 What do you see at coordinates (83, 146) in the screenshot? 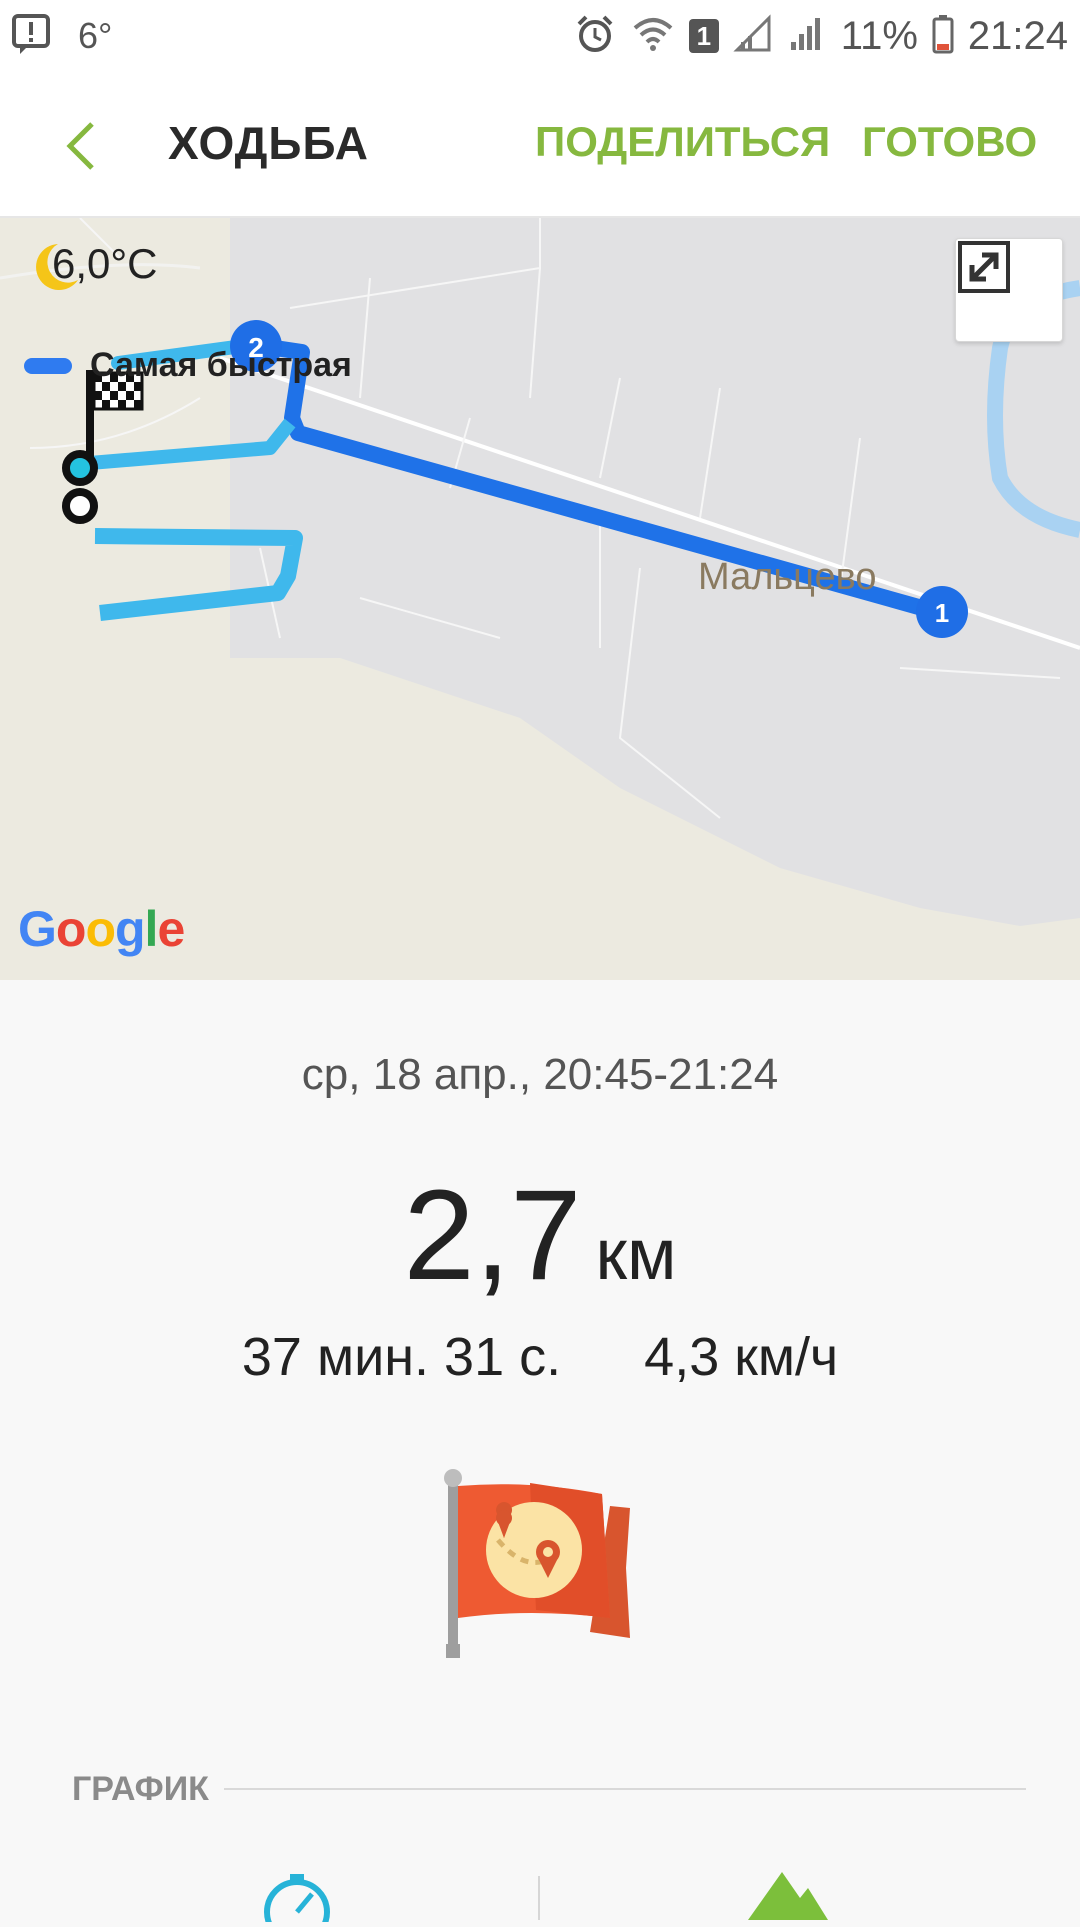
I see `back-button` at bounding box center [83, 146].